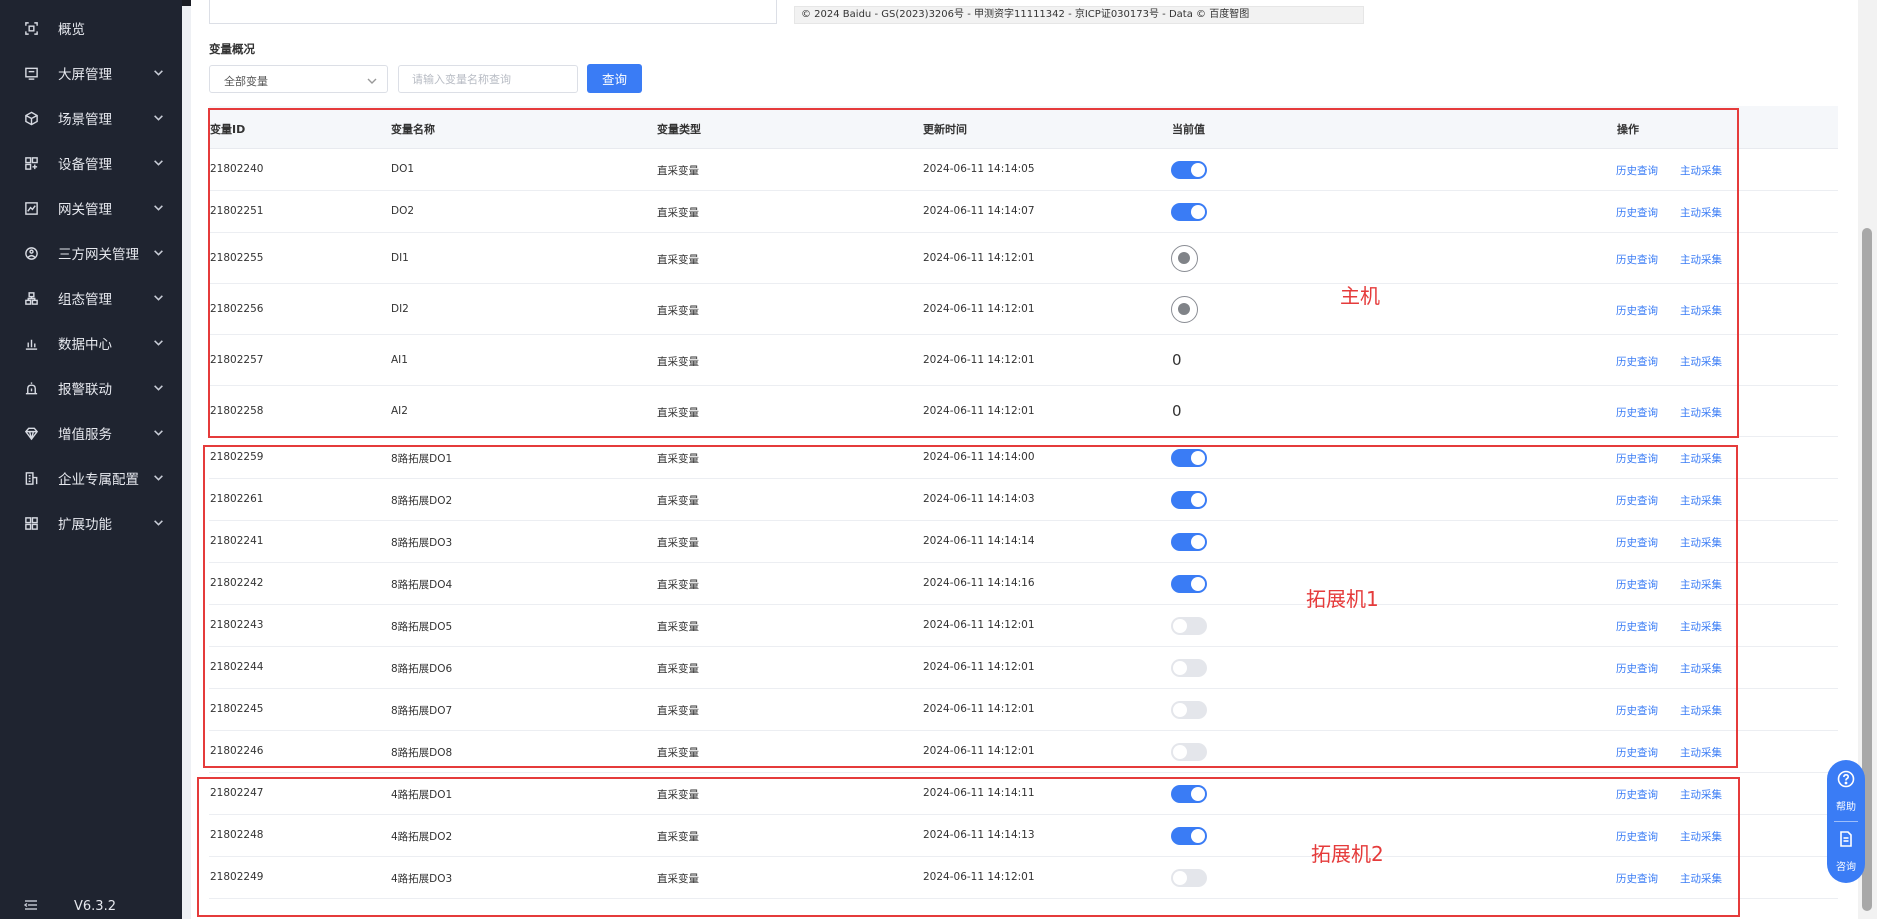 The width and height of the screenshot is (1877, 919). What do you see at coordinates (85, 120) in the screenshot?
I see `sidebar-item-label: 场景管理` at bounding box center [85, 120].